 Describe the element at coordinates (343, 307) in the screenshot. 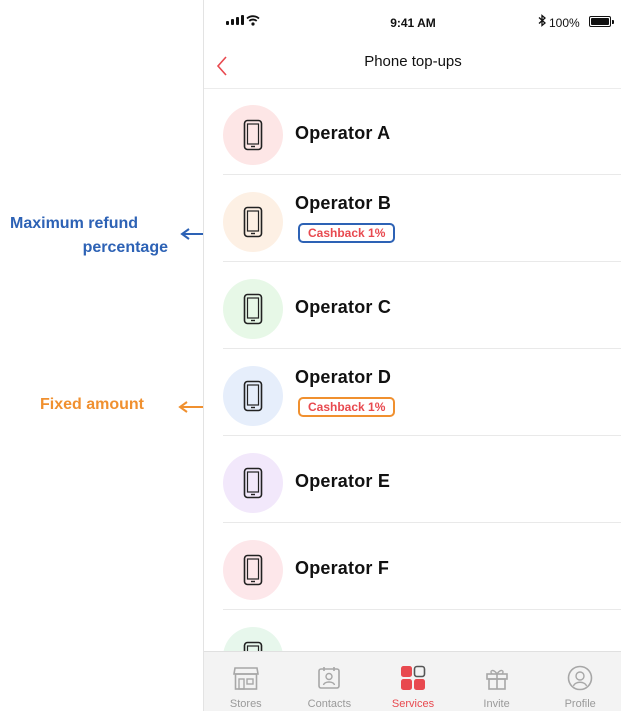

I see `operator-name: Operator C` at that location.